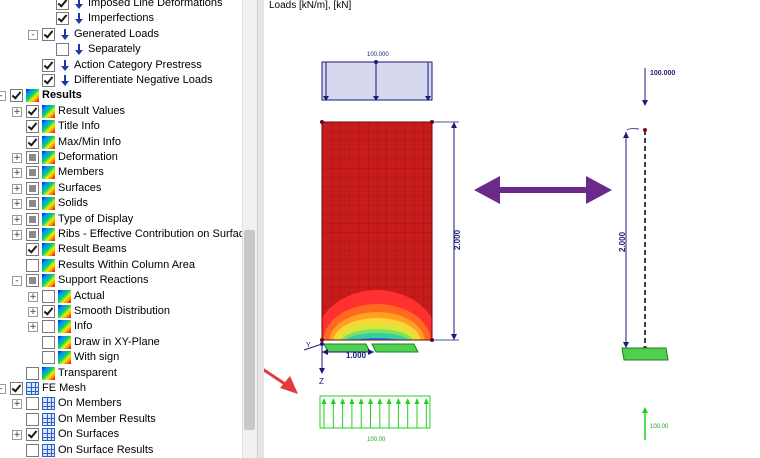  I want to click on tree-item: Draw in XY-Plane, so click(121, 342).